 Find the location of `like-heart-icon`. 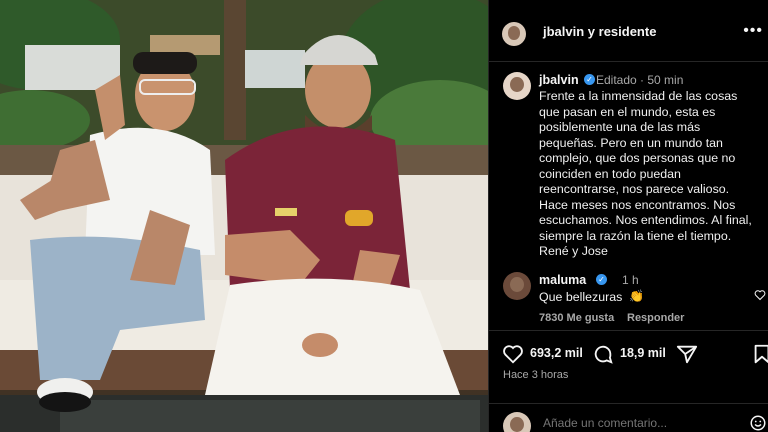

like-heart-icon is located at coordinates (513, 354).